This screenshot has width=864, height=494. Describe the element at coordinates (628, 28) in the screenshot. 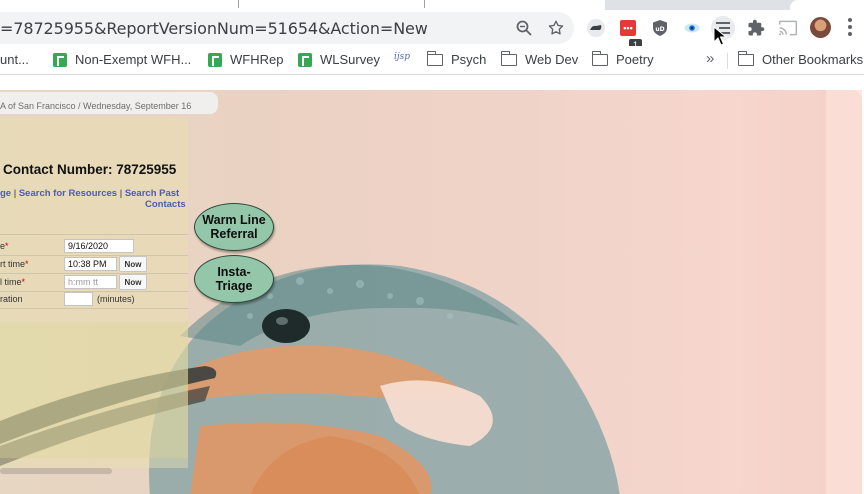

I see `red-extension-icon: •••` at that location.